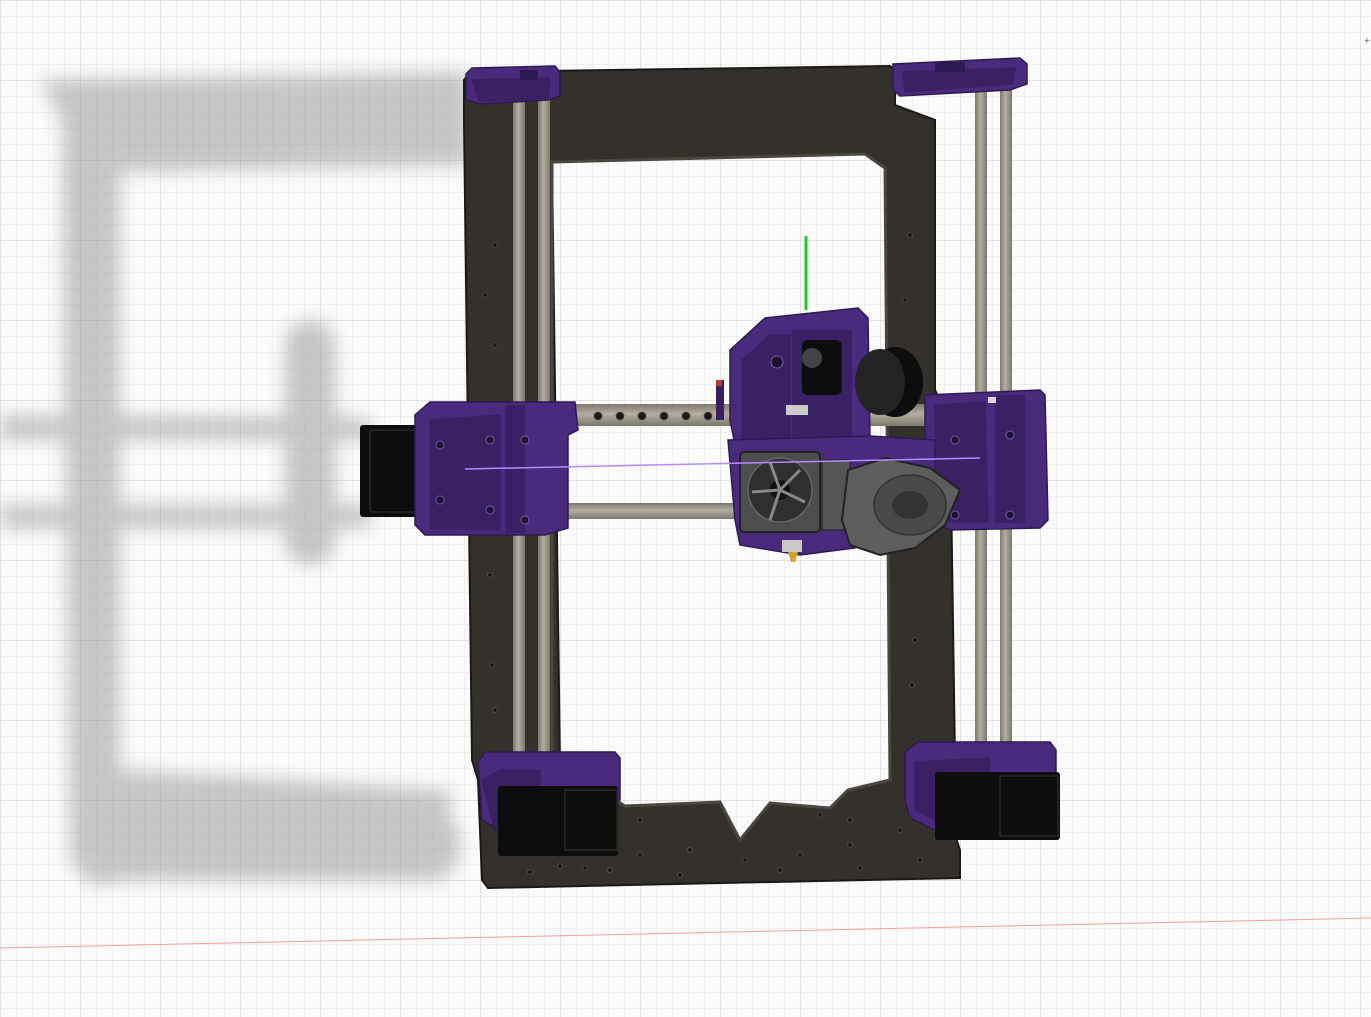 This screenshot has width=1371, height=1017. I want to click on viewport-edge-glyph: +, so click(1367, 41).